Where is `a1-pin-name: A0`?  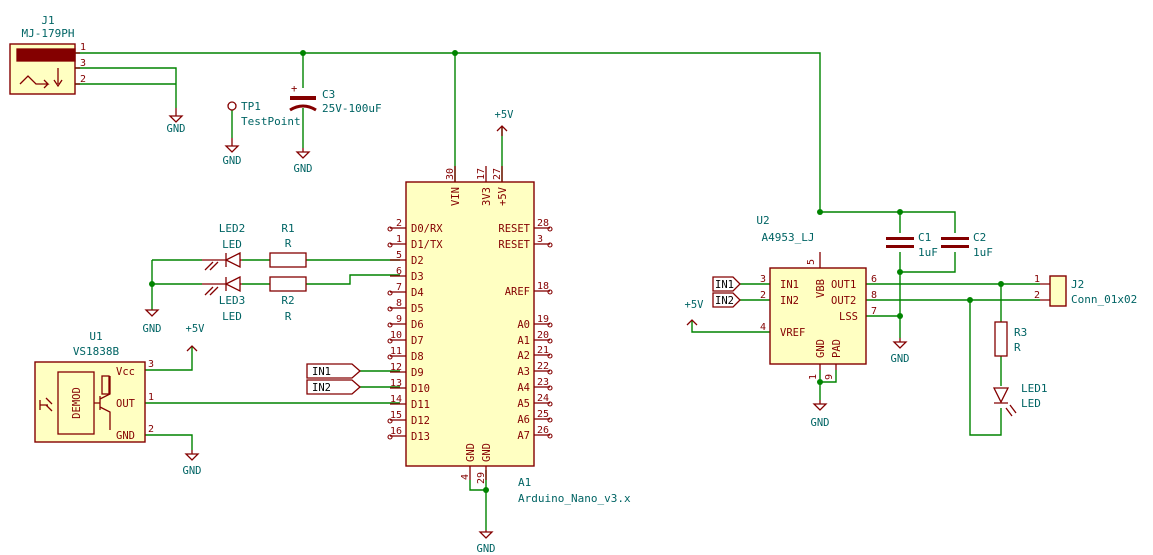
a1-pin-name: A0 is located at coordinates (523, 325).